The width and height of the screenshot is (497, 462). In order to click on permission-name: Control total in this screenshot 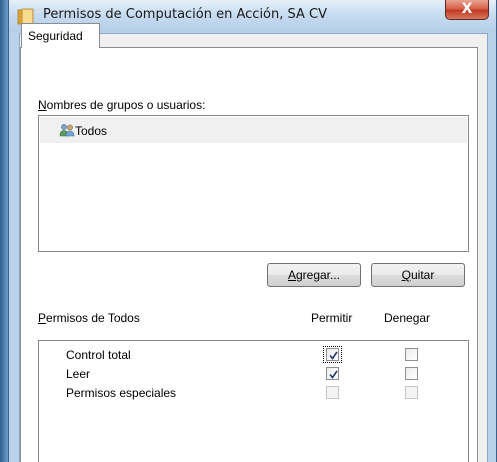, I will do `click(98, 355)`.